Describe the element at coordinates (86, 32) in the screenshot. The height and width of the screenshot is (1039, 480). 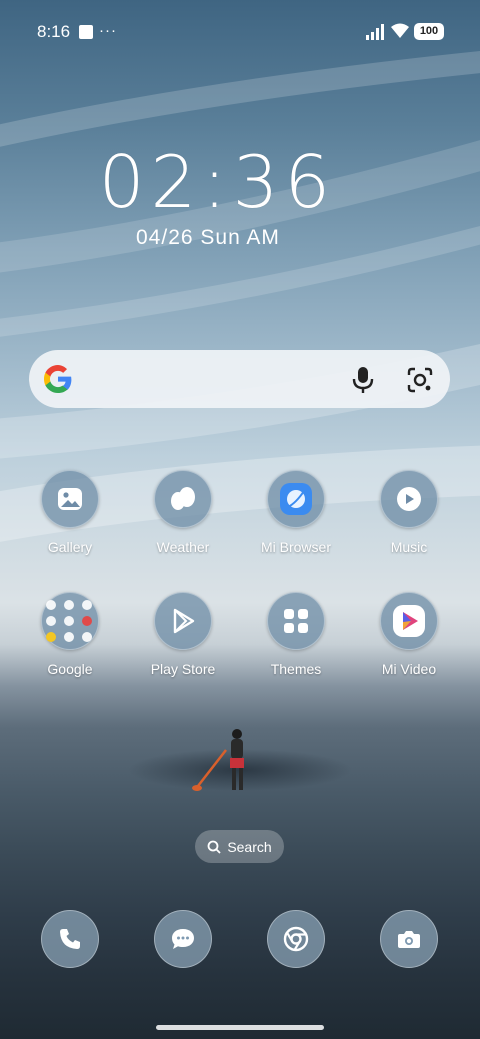
I see `notification-icon` at that location.